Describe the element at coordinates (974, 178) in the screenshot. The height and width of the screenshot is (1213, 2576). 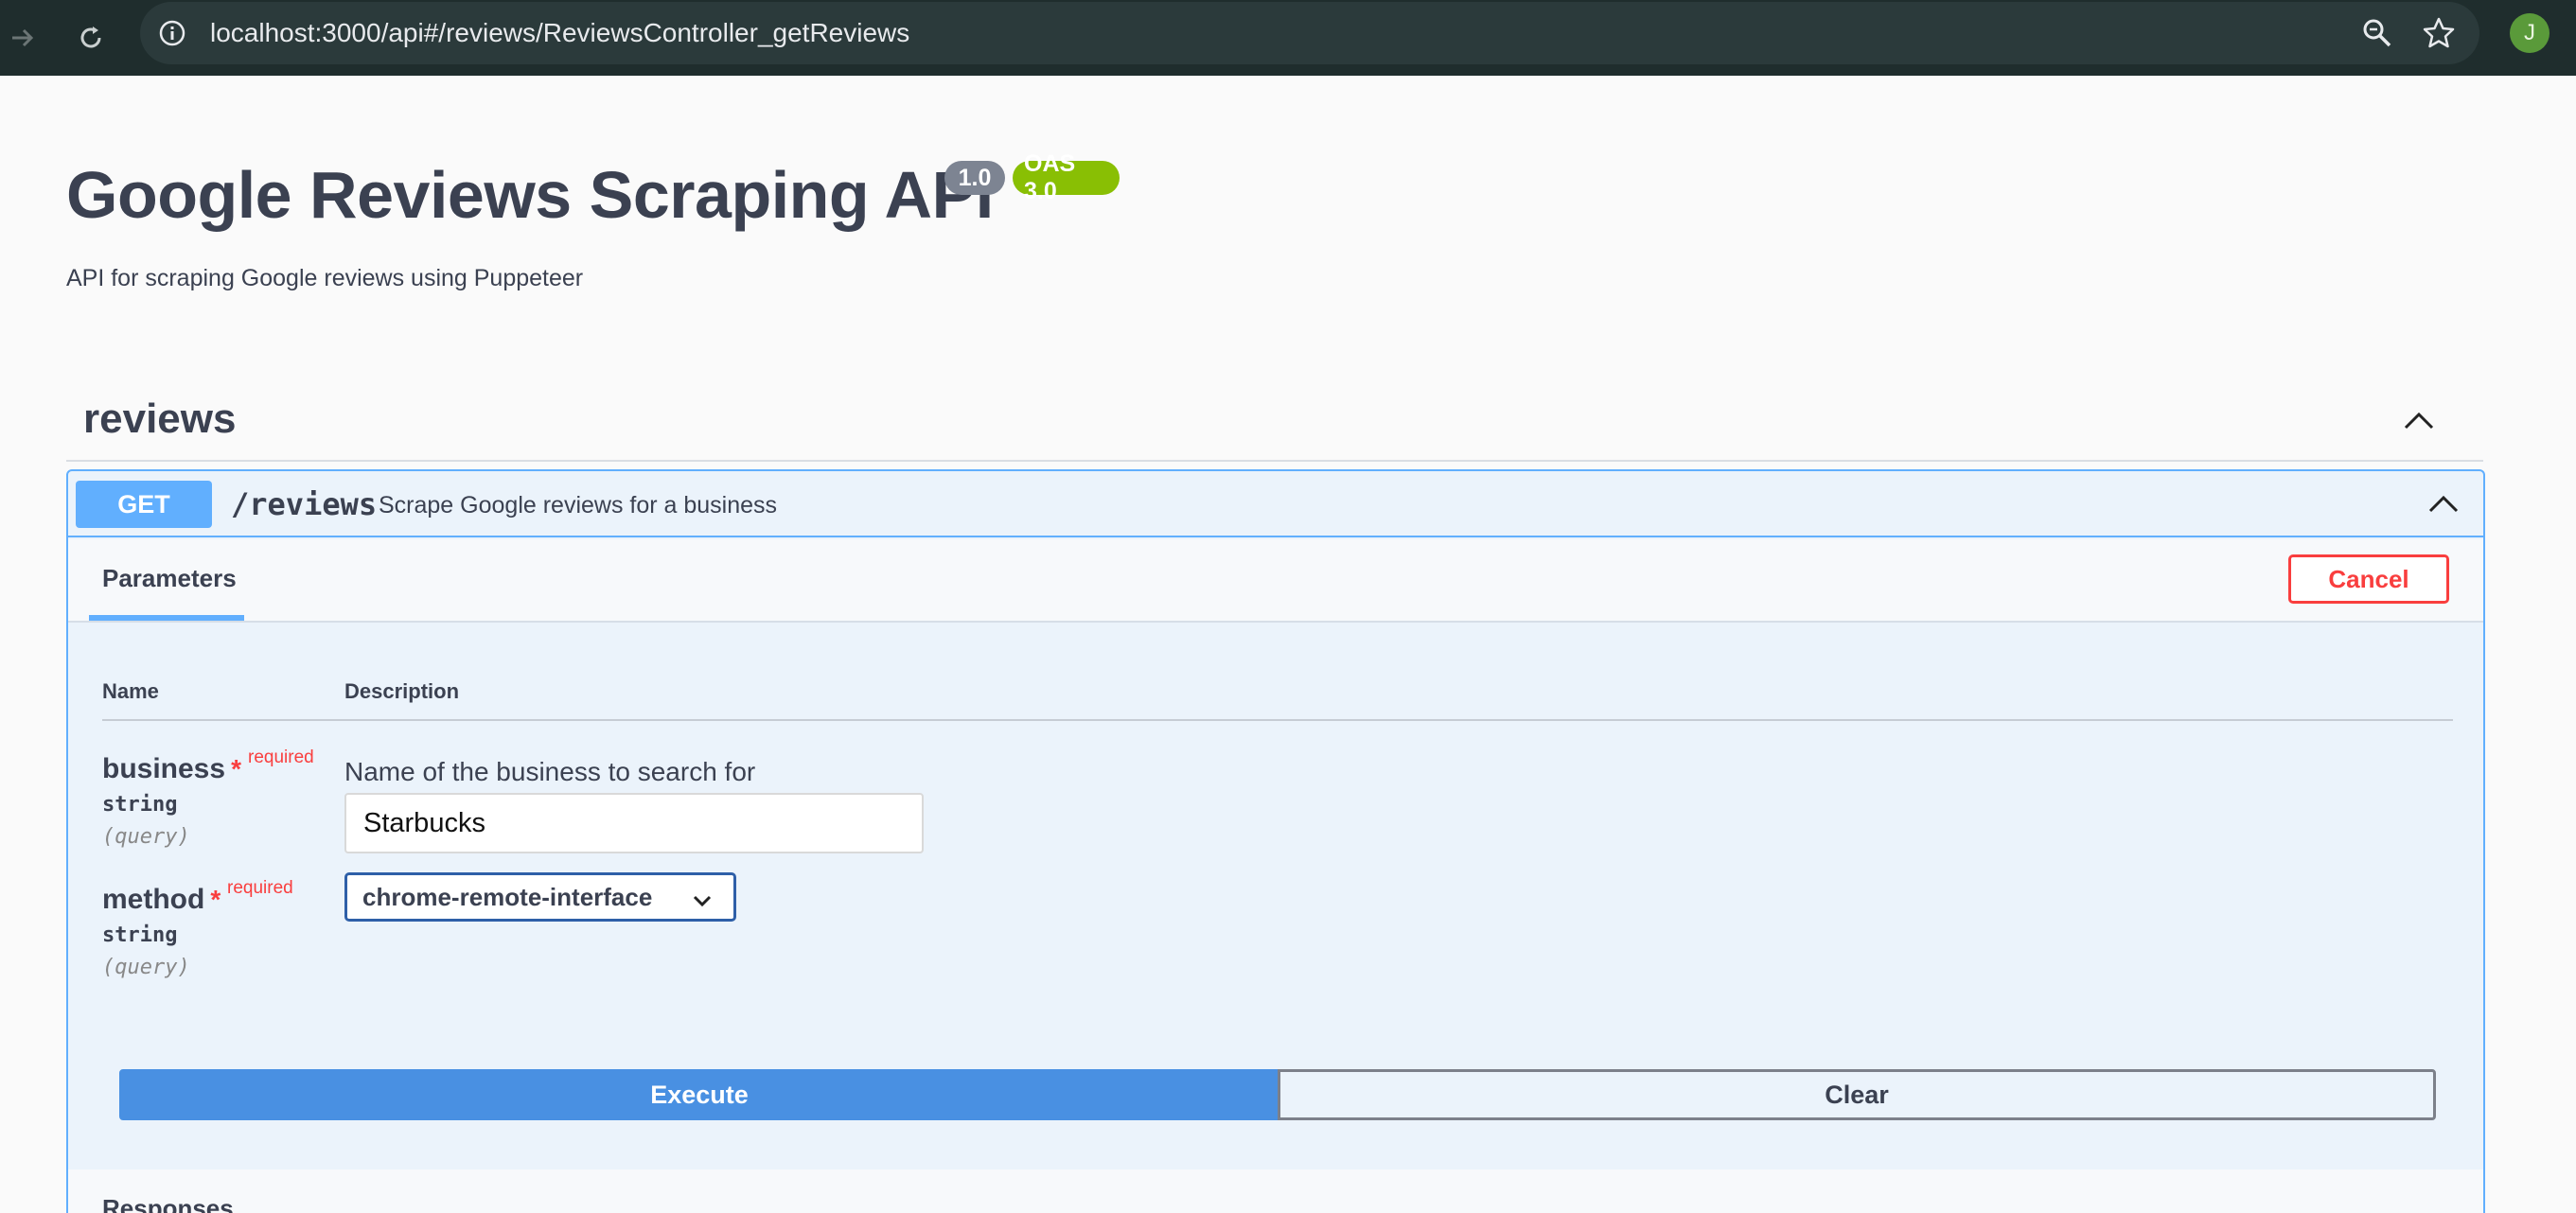
I see `version-badge: 1.0` at that location.